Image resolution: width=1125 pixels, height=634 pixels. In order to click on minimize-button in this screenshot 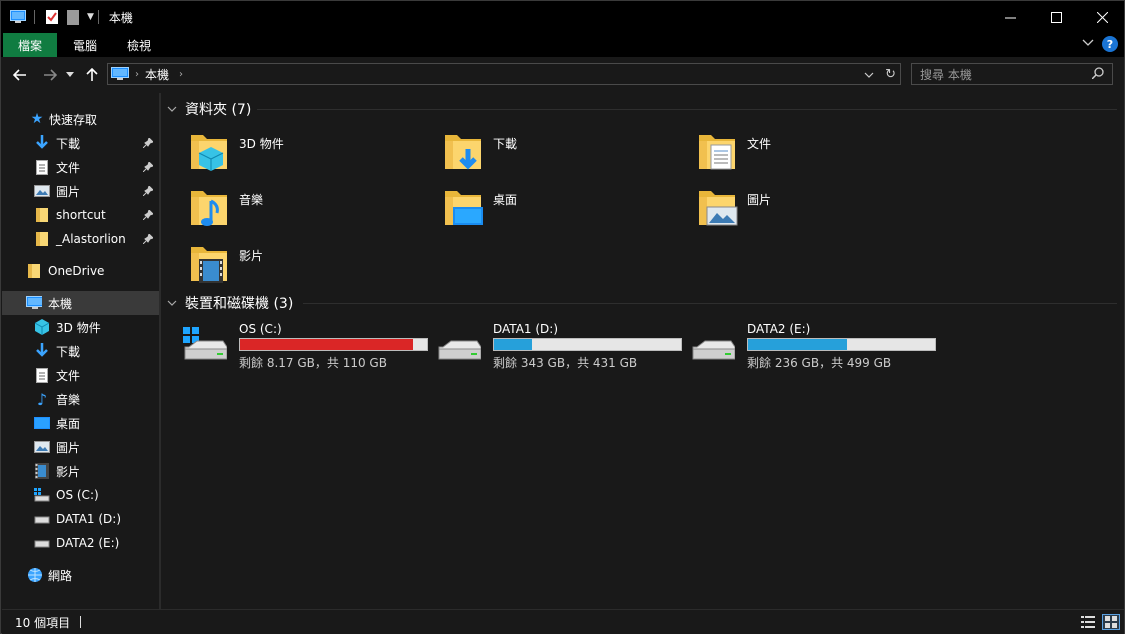, I will do `click(1010, 17)`.